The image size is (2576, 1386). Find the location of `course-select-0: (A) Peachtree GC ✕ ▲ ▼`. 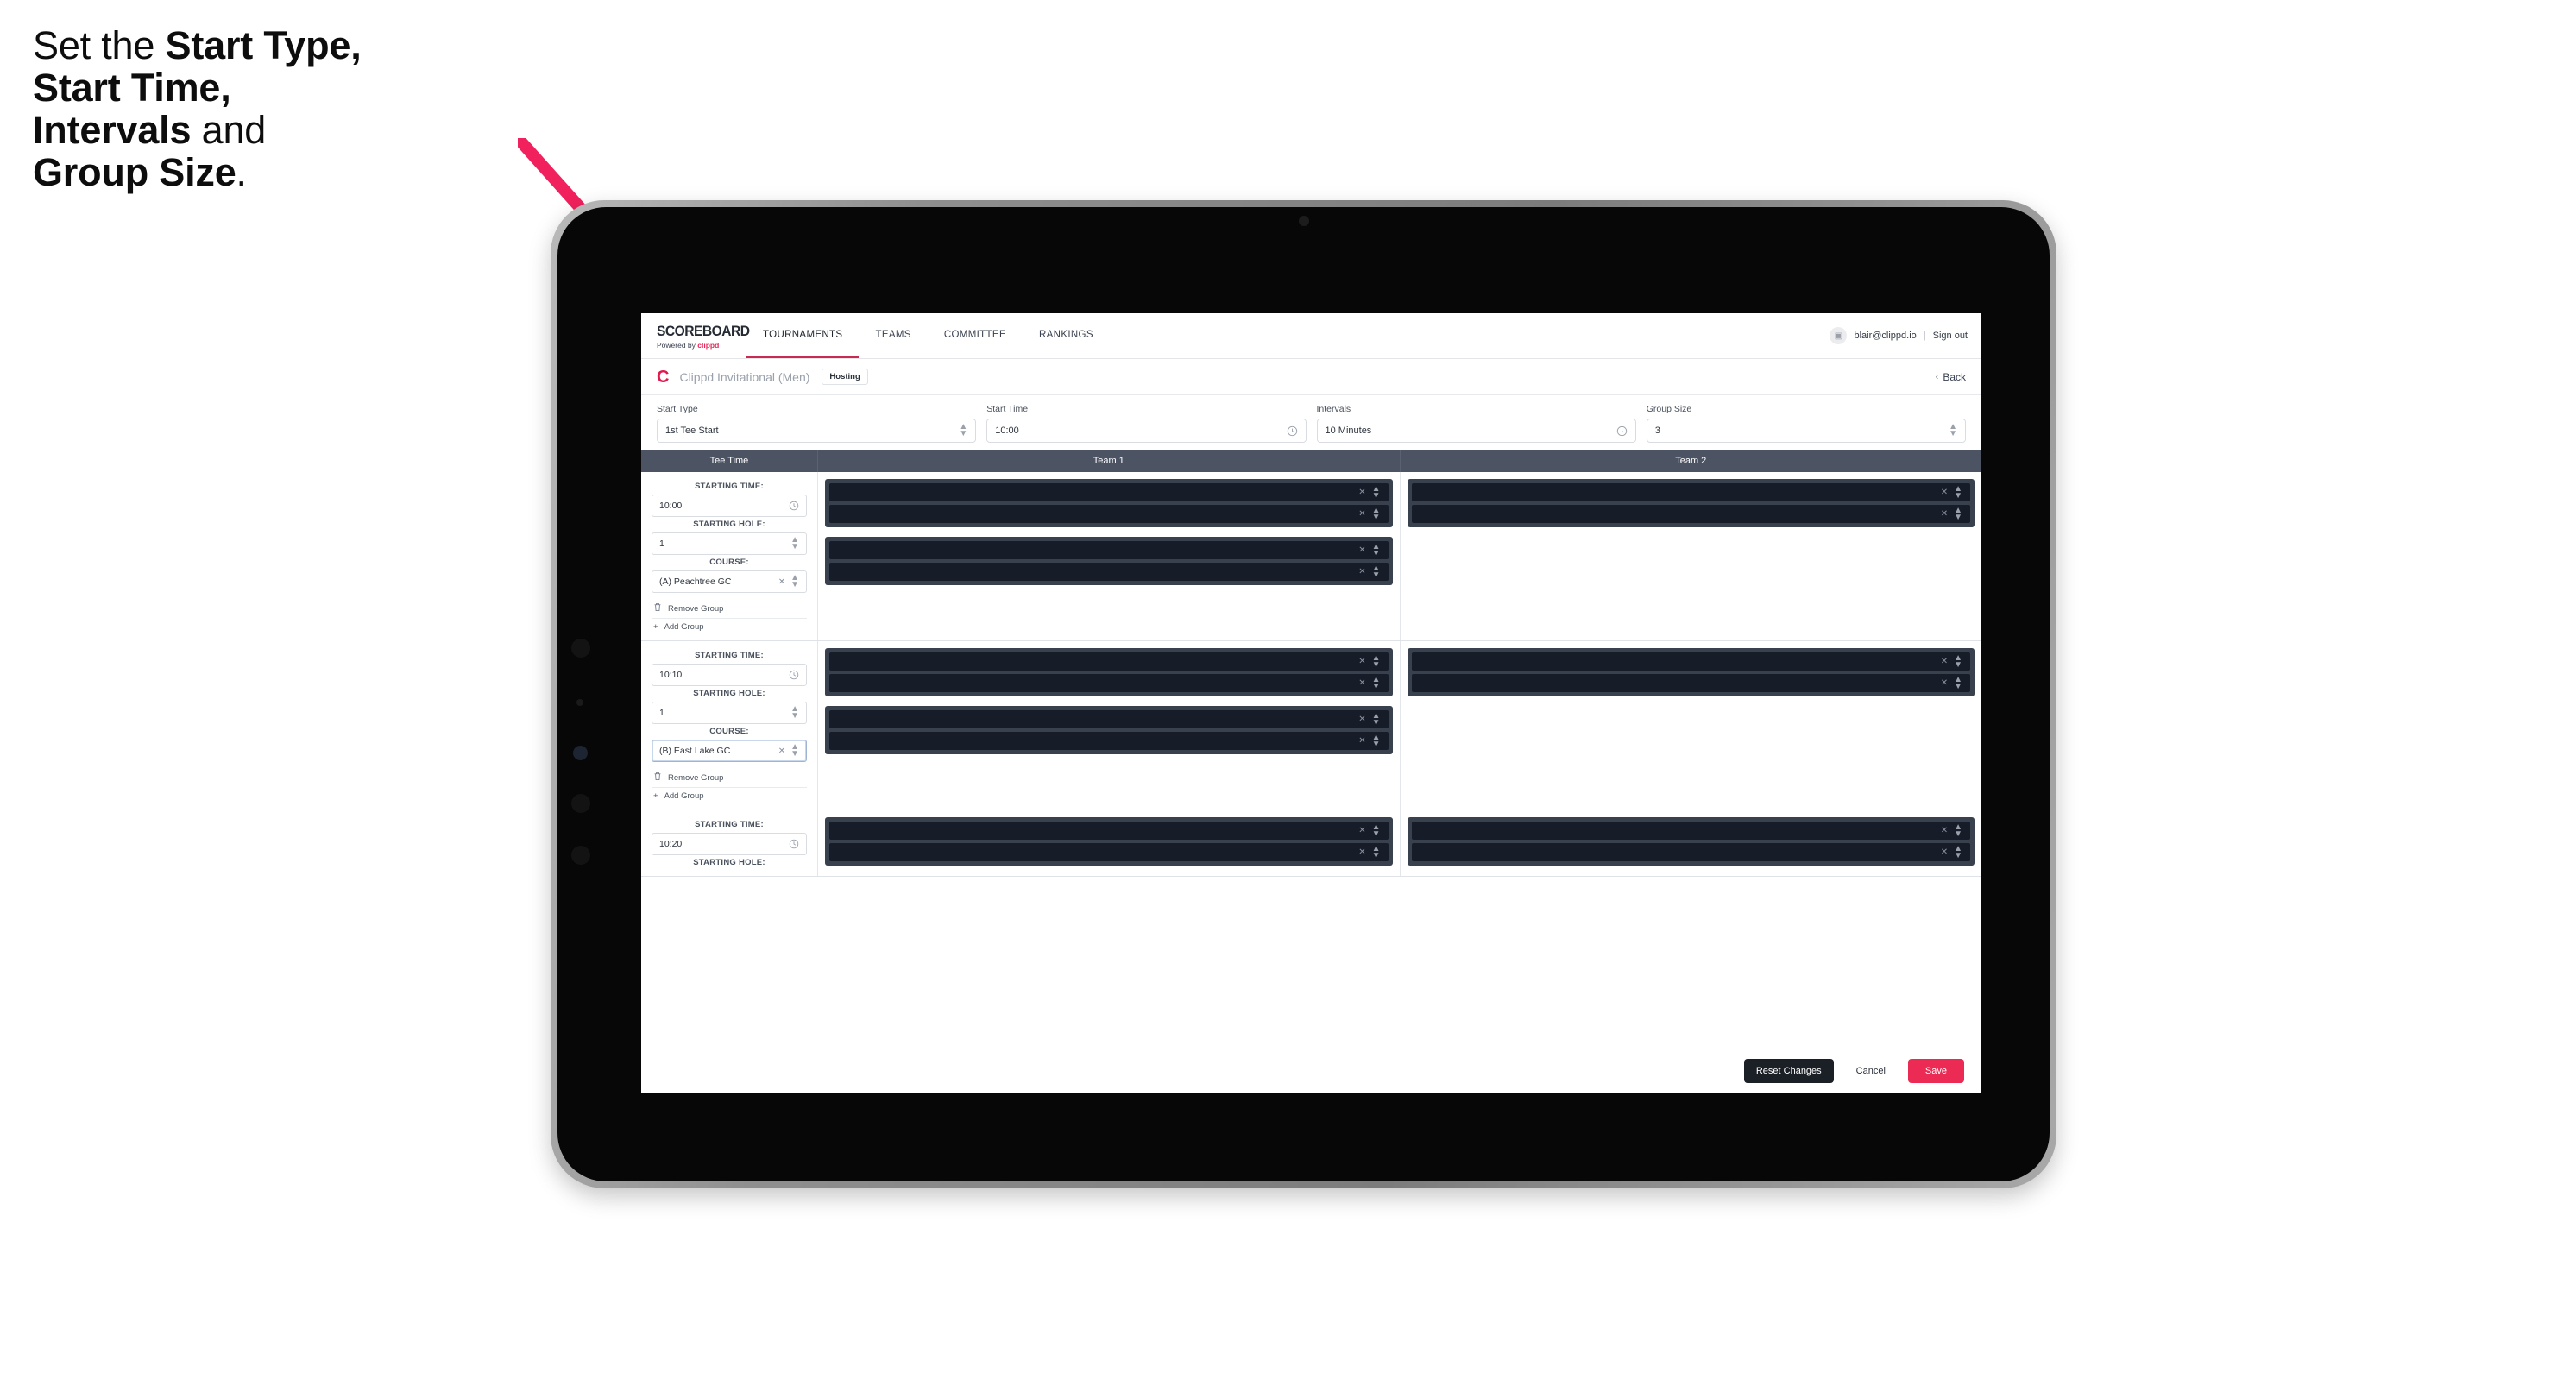

course-select-0: (A) Peachtree GC ✕ ▲ ▼ is located at coordinates (729, 581).